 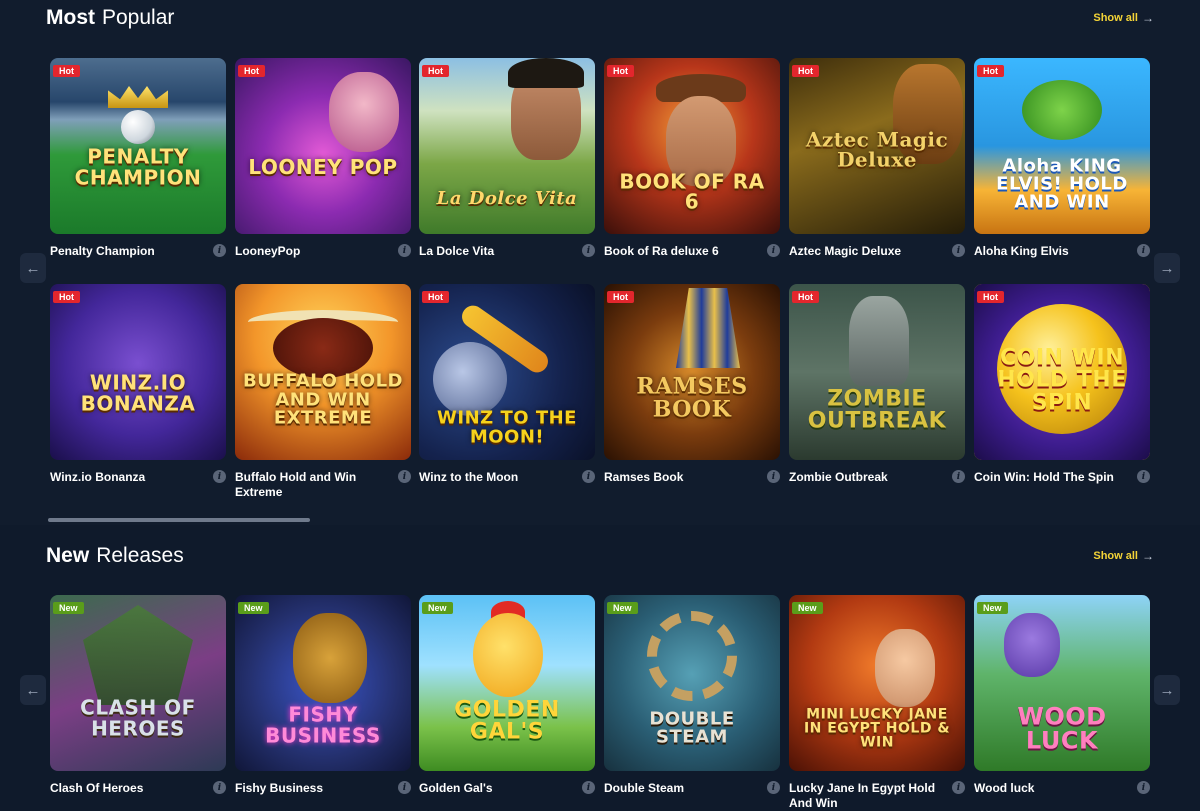 What do you see at coordinates (692, 398) in the screenshot?
I see `game-art-title: RAMSES BOOK` at bounding box center [692, 398].